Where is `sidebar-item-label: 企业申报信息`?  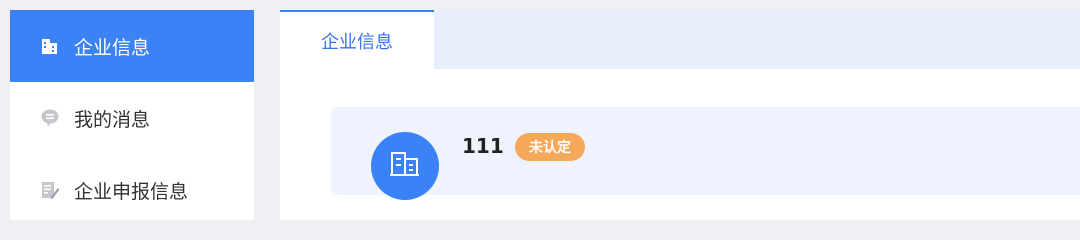
sidebar-item-label: 企业申报信息 is located at coordinates (131, 191).